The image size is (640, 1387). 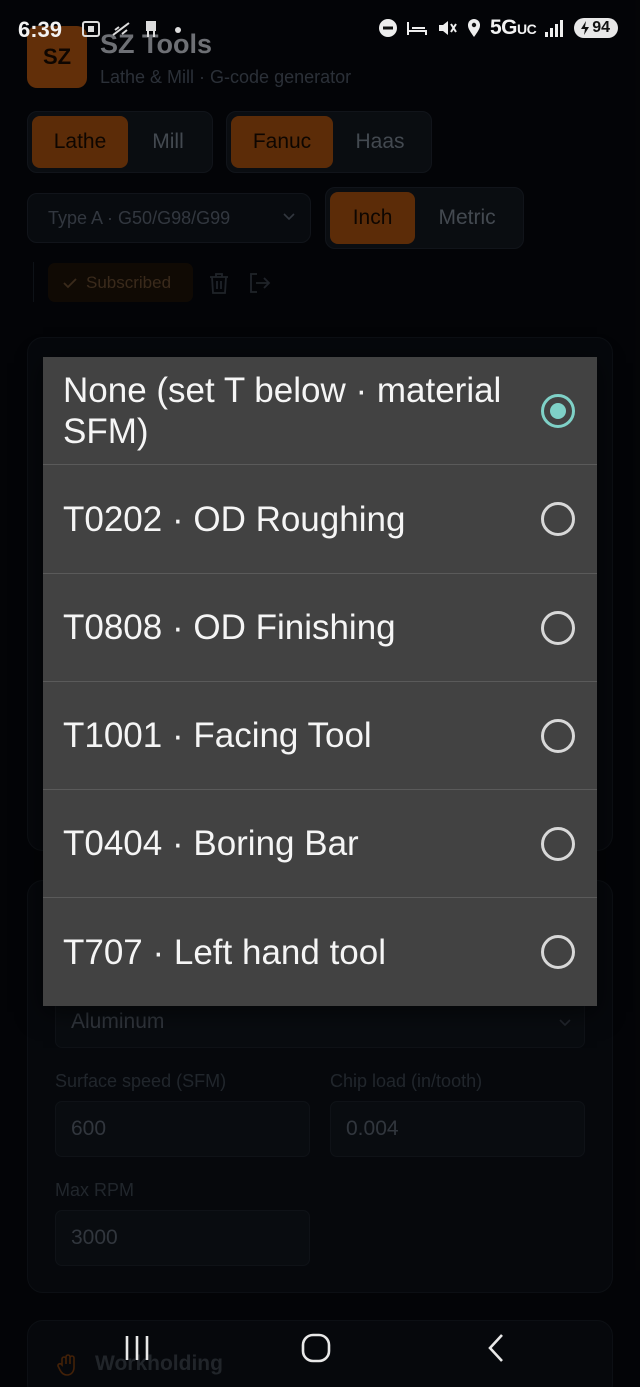 I want to click on recents-icon, so click(x=137, y=1348).